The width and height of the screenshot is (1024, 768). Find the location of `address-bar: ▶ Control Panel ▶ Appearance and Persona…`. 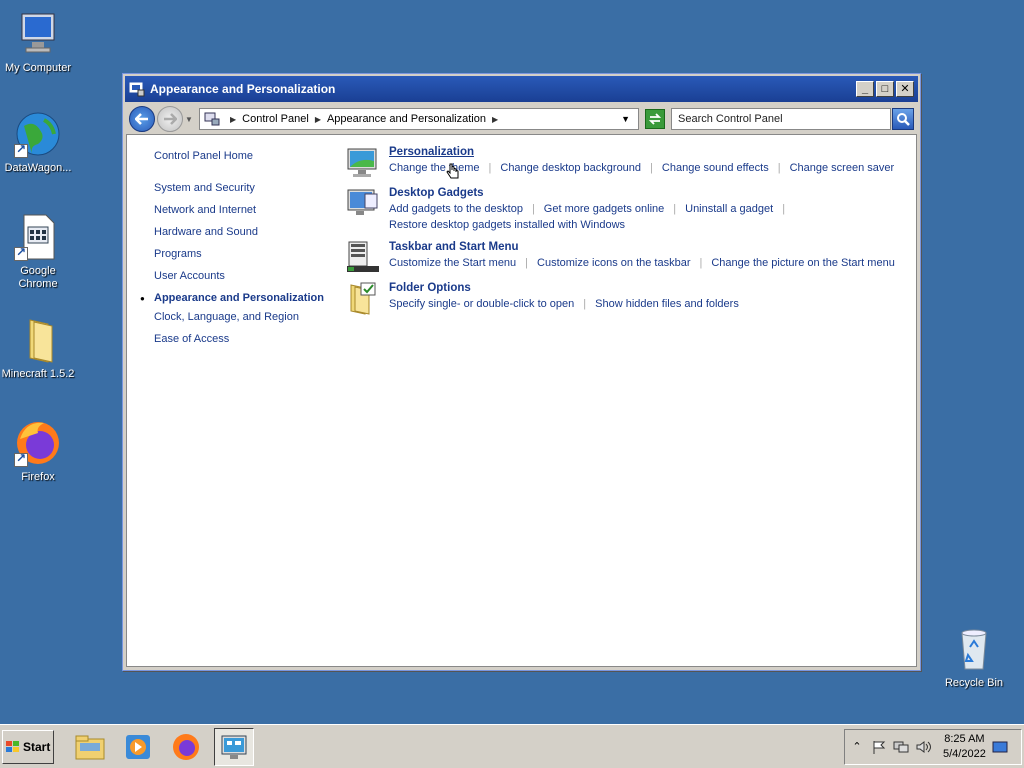

address-bar: ▶ Control Panel ▶ Appearance and Persona… is located at coordinates (419, 119).